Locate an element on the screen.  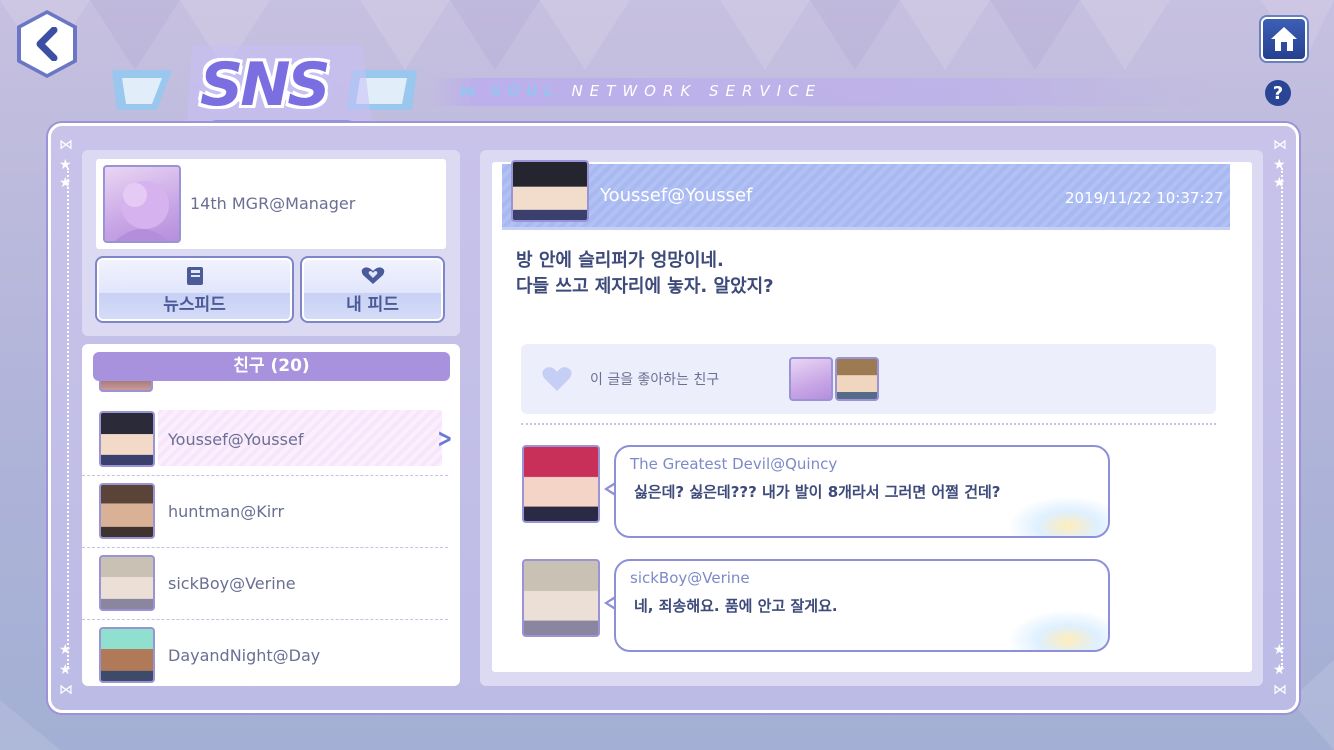
likes-label: 이 글을 좋아하는 친구 is located at coordinates (655, 380).